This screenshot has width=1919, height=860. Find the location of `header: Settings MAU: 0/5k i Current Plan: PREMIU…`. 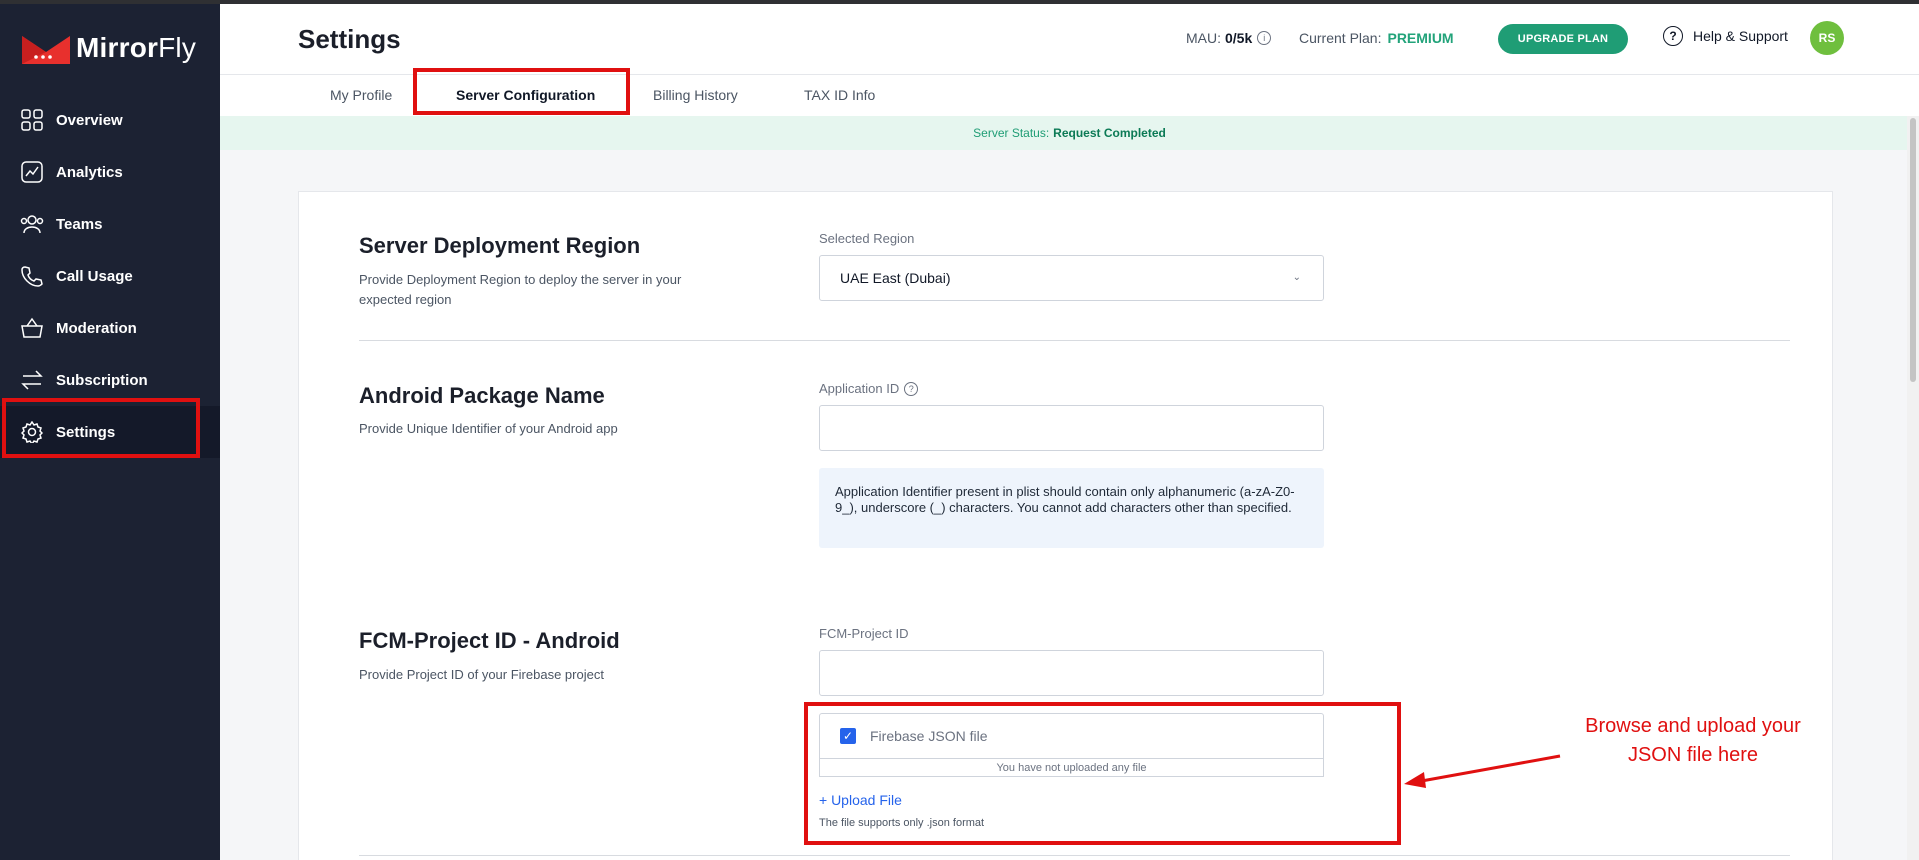

header: Settings MAU: 0/5k i Current Plan: PREMIU… is located at coordinates (1069, 39).